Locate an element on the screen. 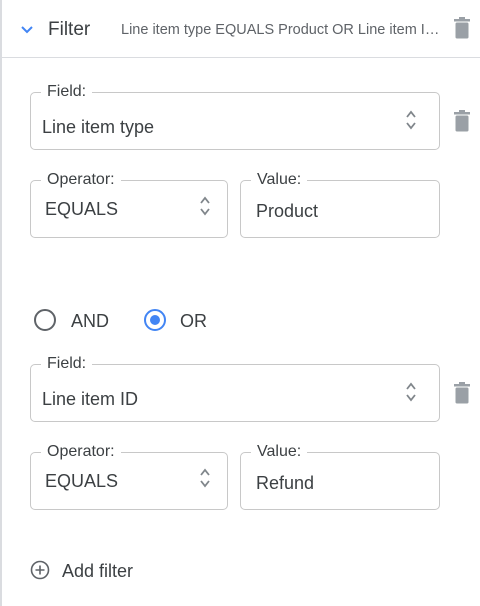  field-value: Line item type is located at coordinates (98, 127).